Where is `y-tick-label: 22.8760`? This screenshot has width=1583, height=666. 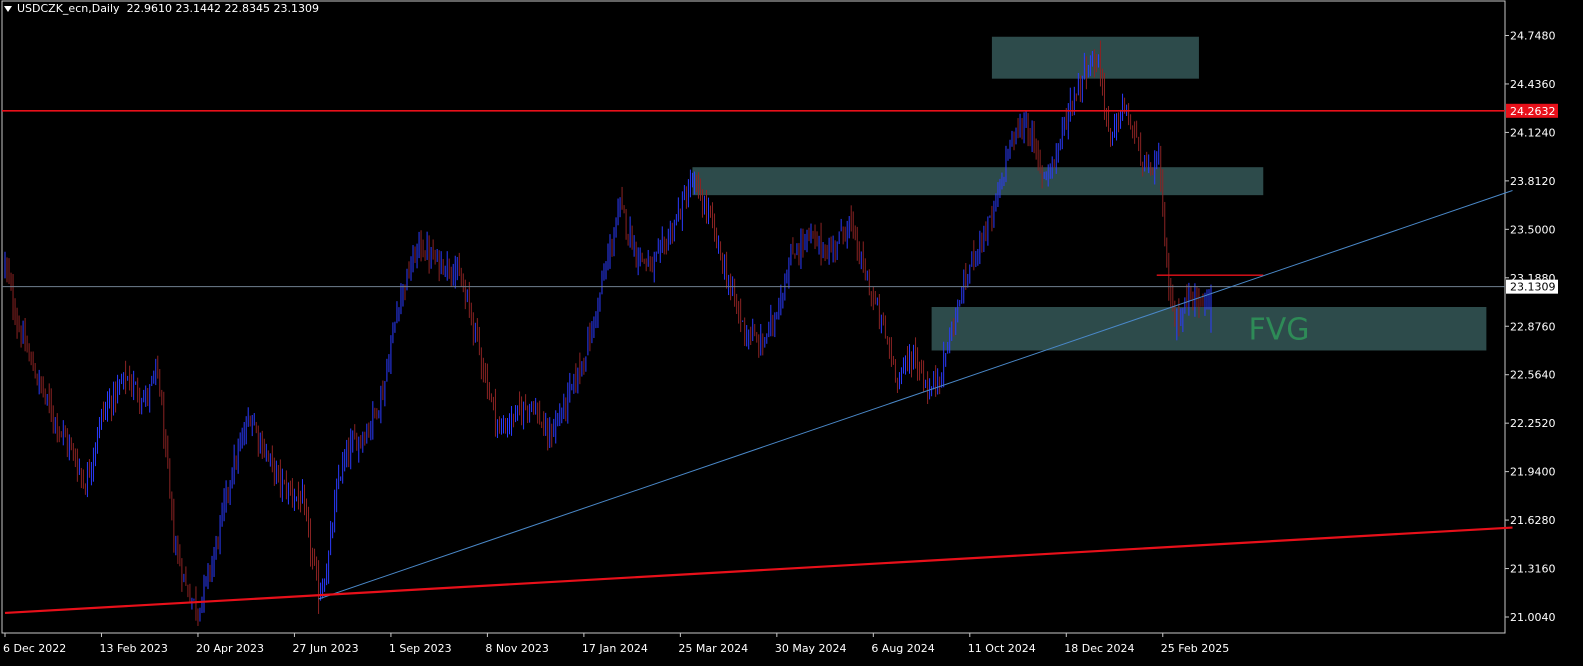
y-tick-label: 22.8760 is located at coordinates (1533, 326).